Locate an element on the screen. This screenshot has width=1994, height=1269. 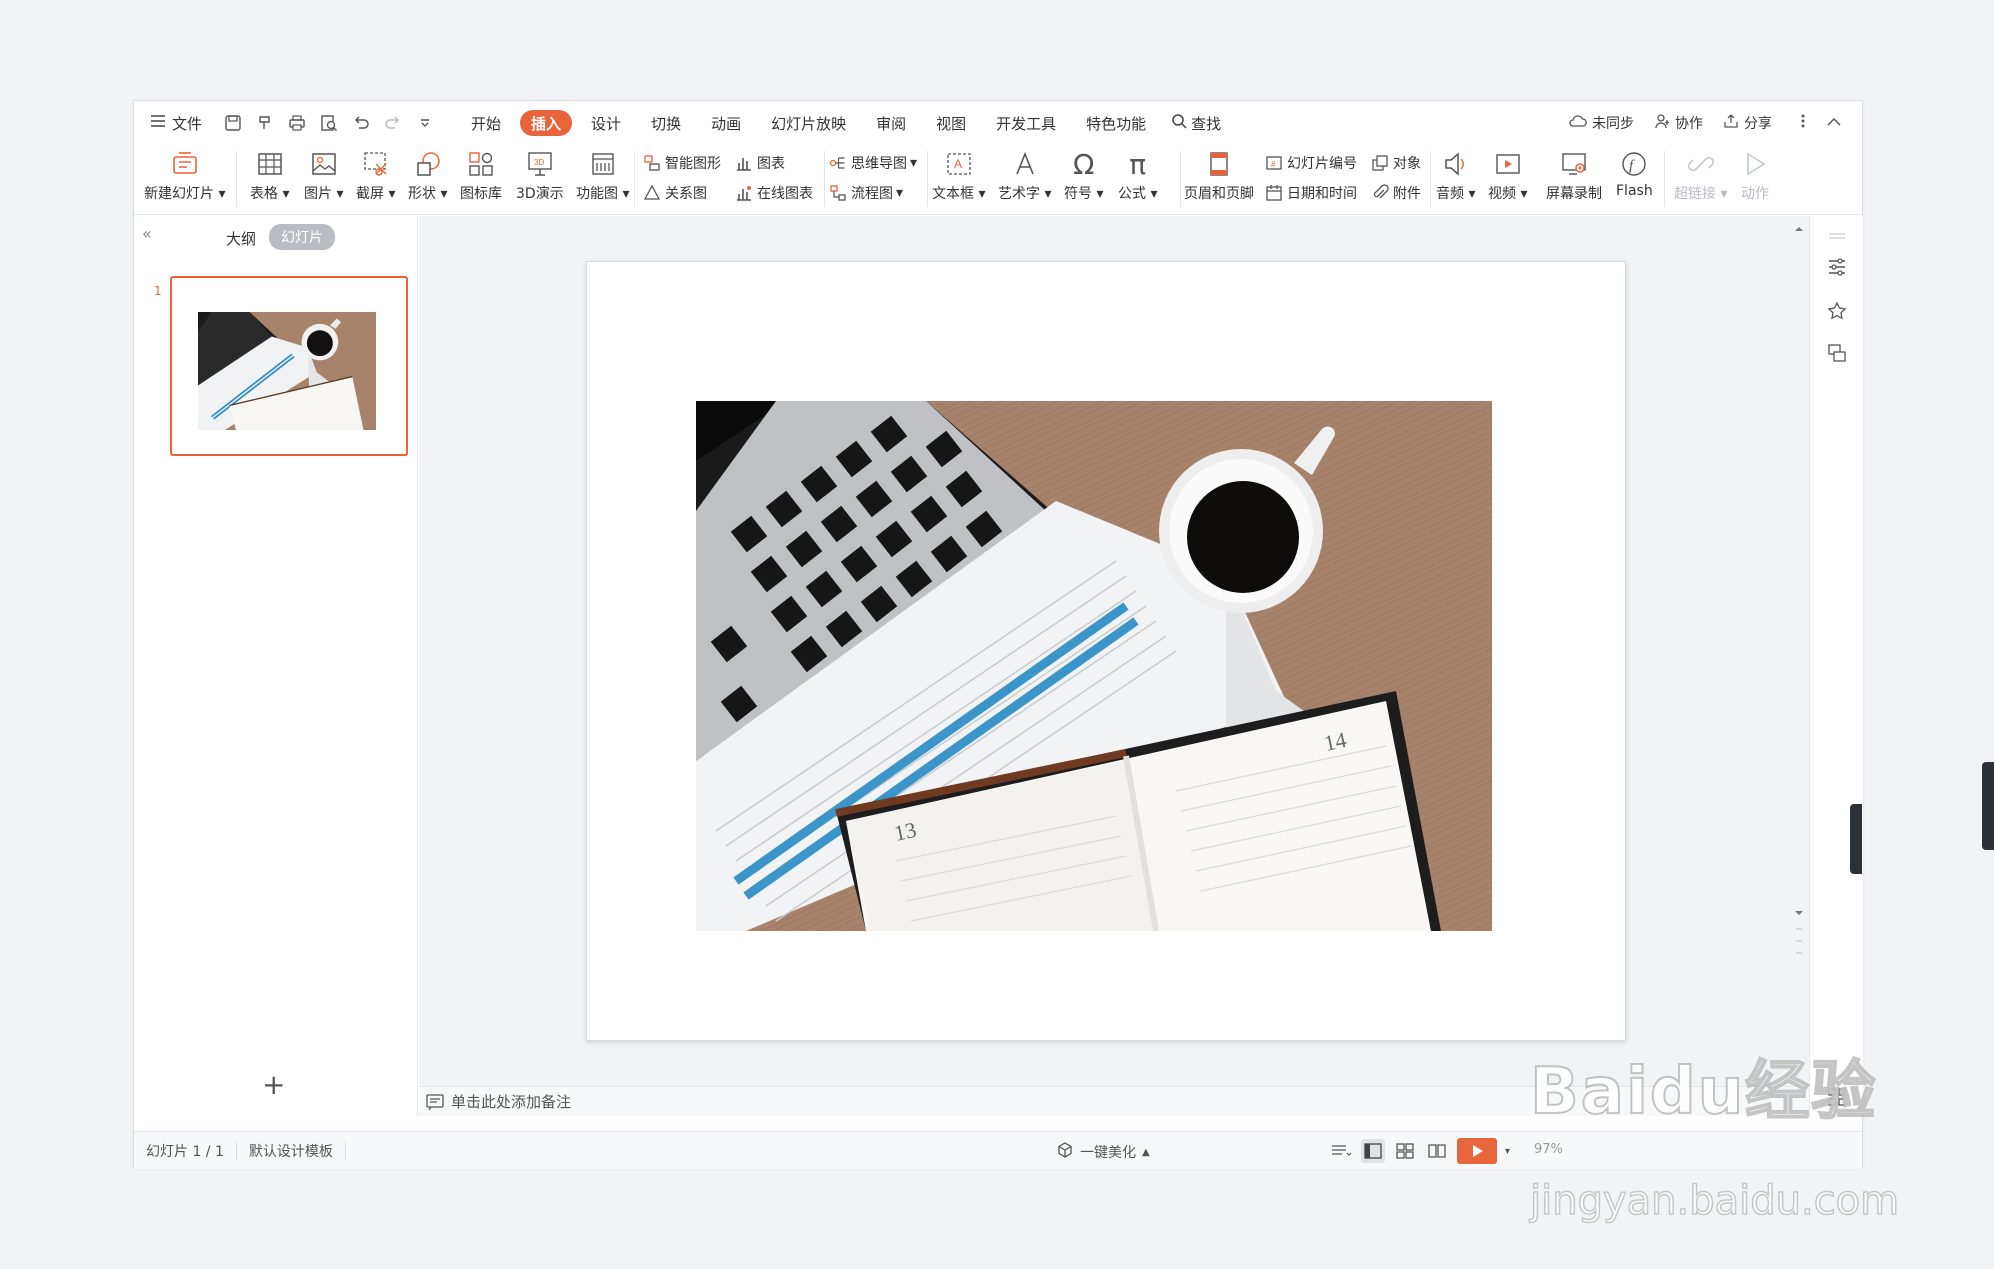
wordart-button: 艺术字 ▾ is located at coordinates (1024, 175).